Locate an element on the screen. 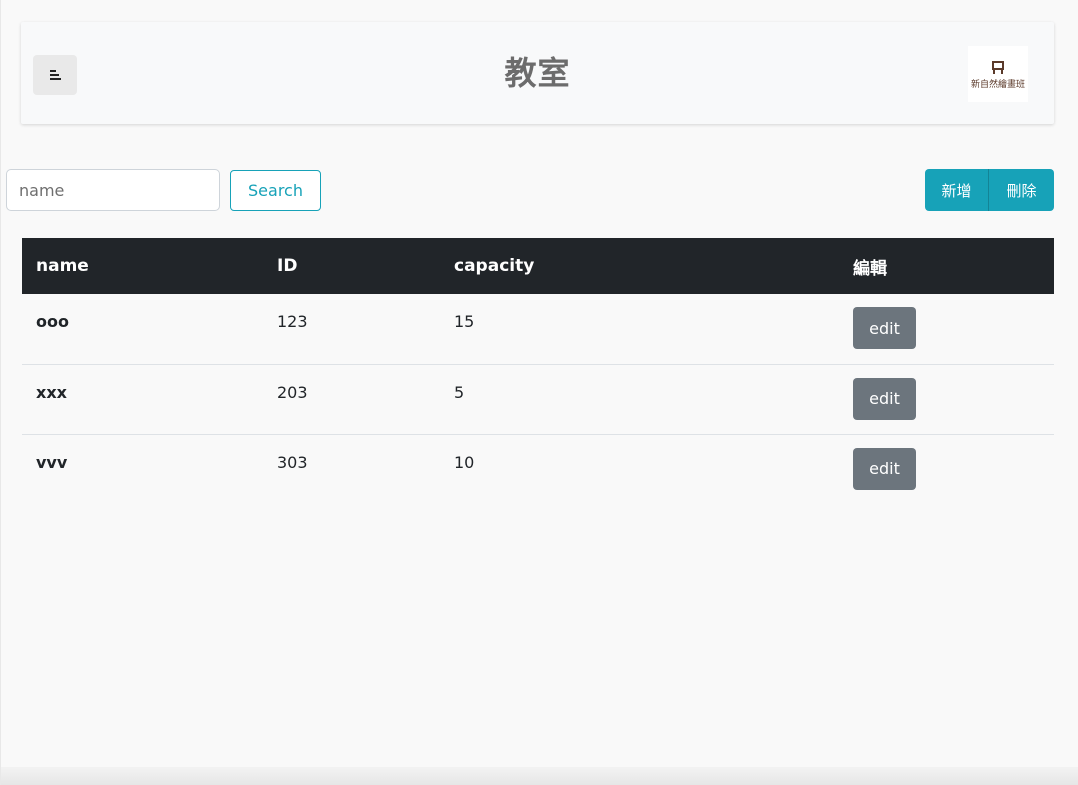  cell-id: 123 is located at coordinates (292, 321).